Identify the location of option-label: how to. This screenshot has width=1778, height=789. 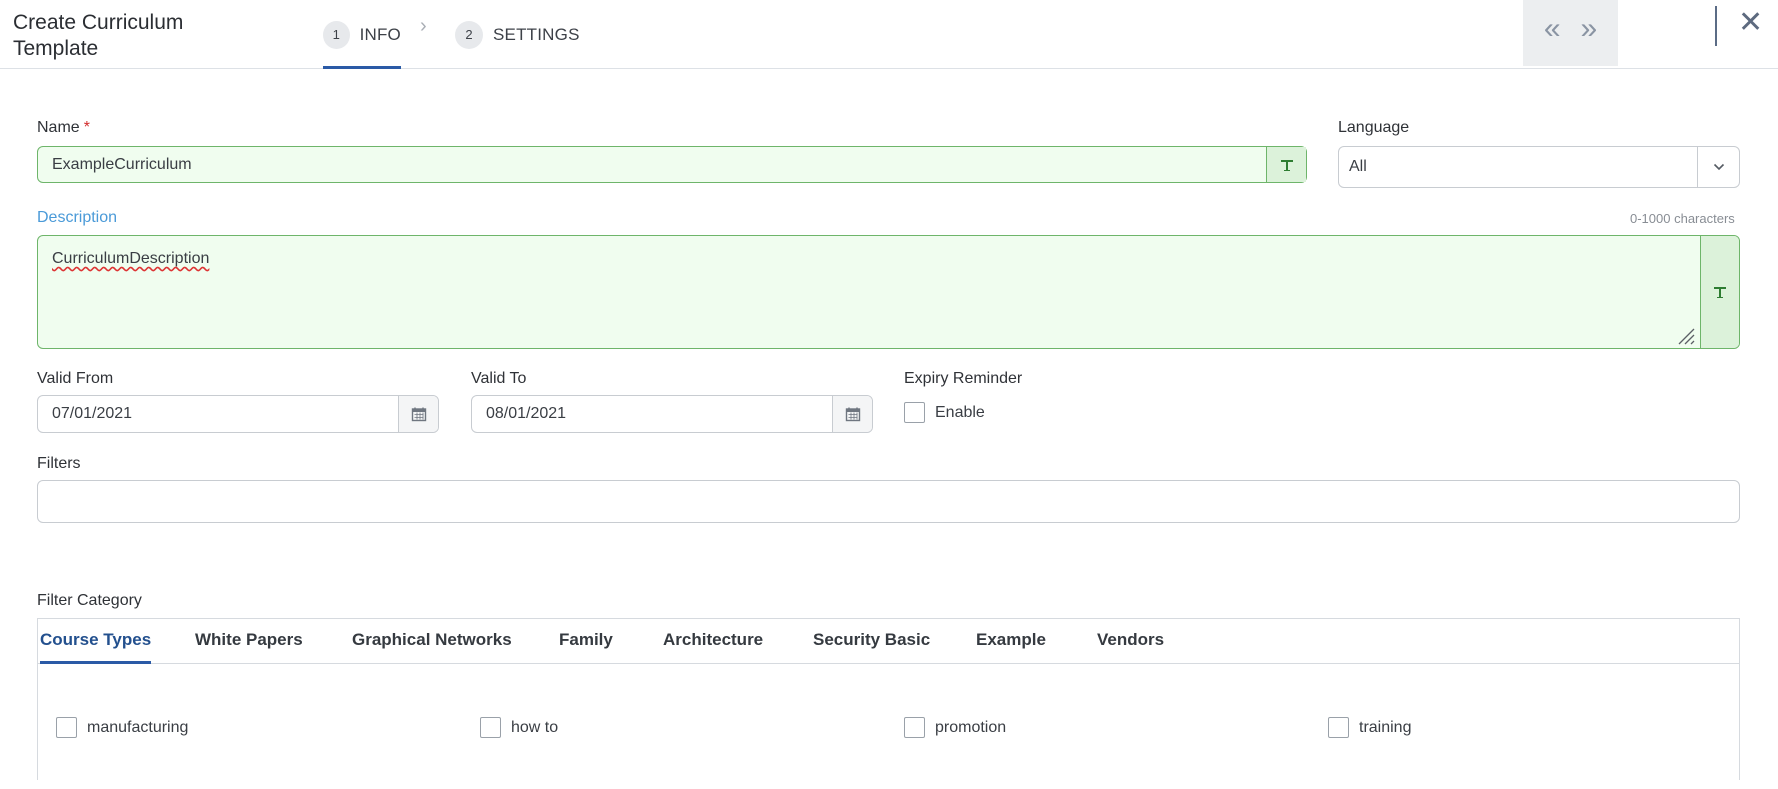
(535, 727).